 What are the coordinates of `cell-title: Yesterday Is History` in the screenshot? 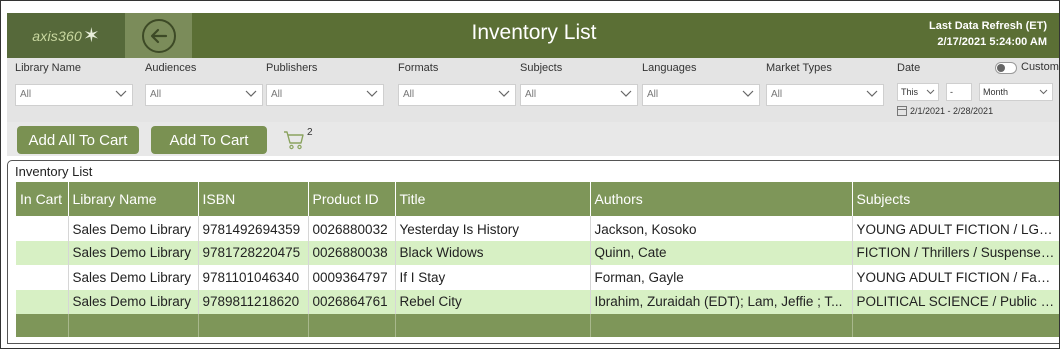 It's located at (493, 228).